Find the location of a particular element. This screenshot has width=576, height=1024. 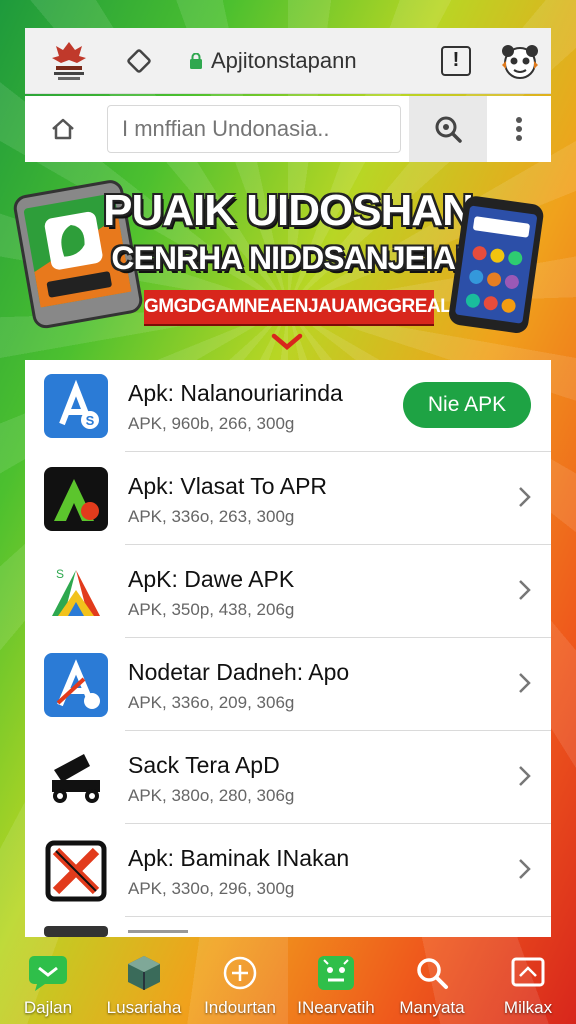

app-name: ApK: Dawe APK is located at coordinates (211, 579).